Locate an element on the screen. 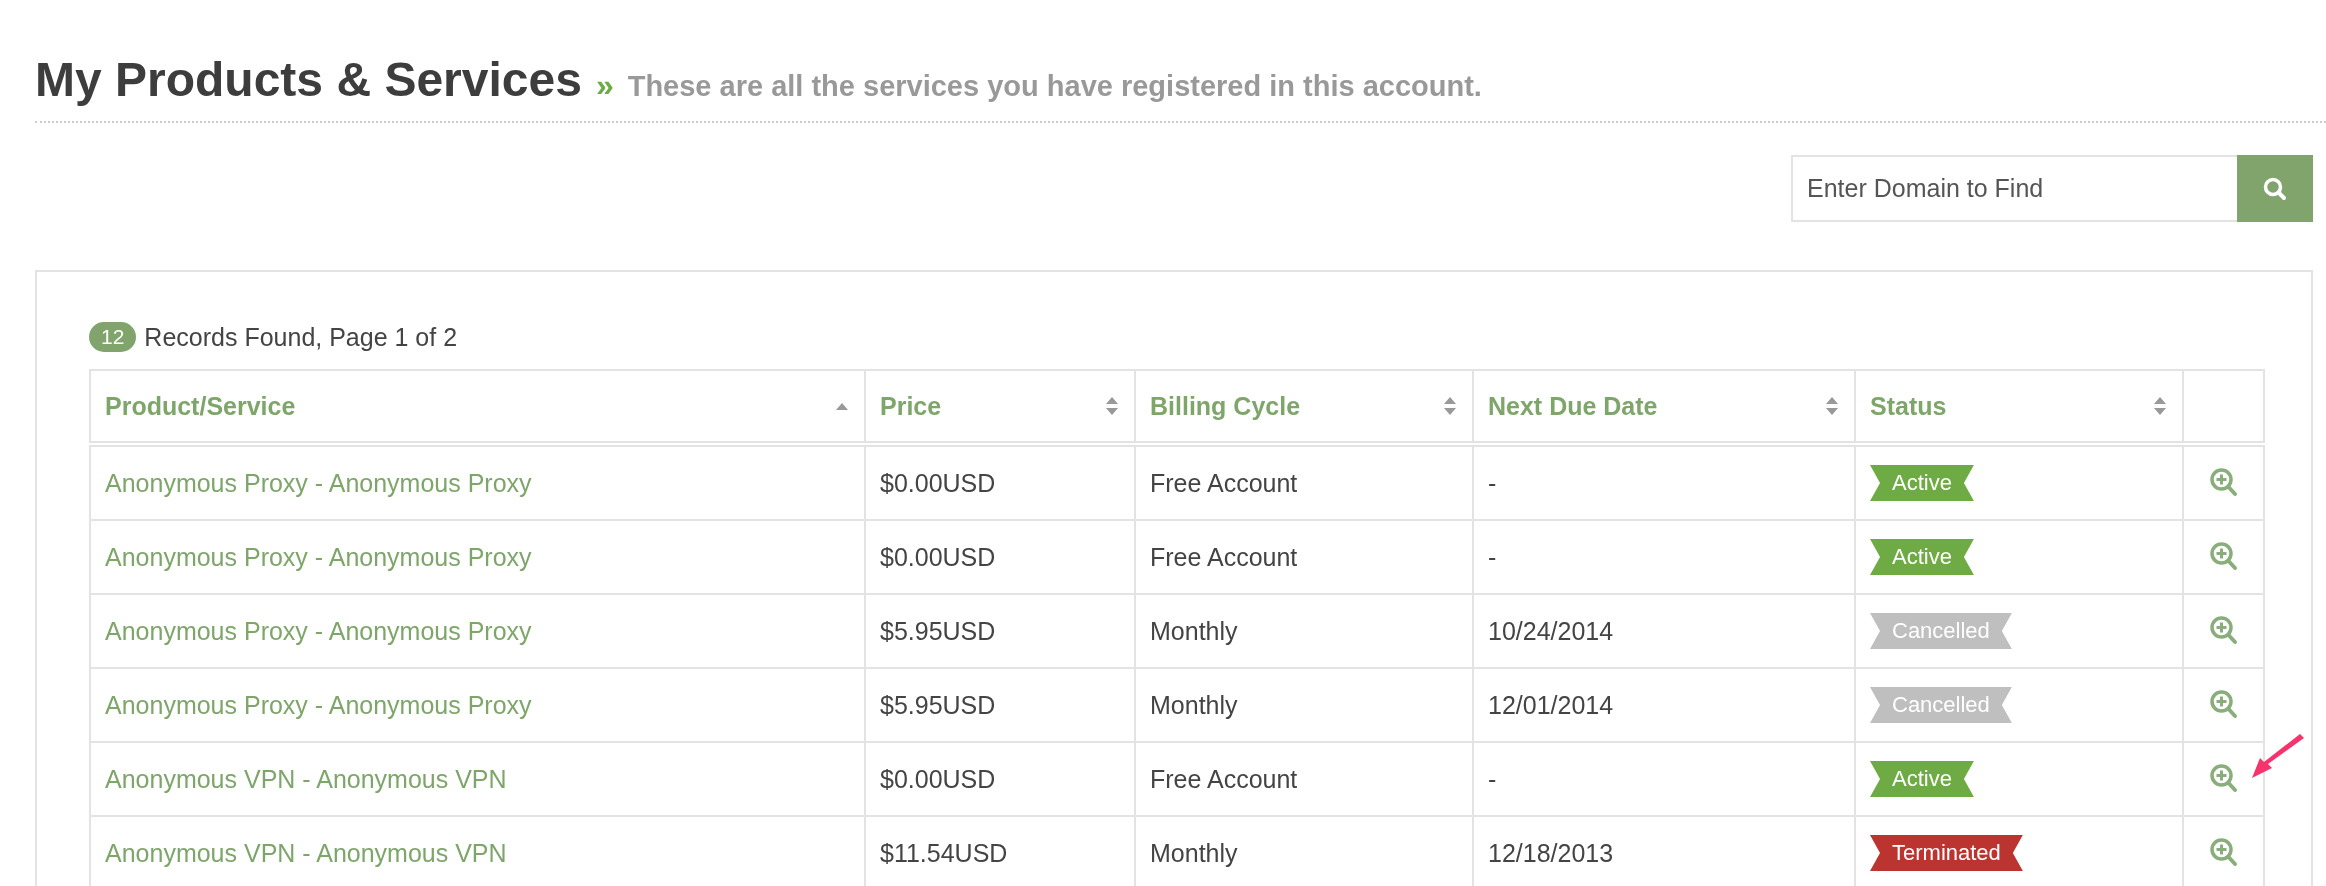 This screenshot has height=886, width=2326. price-cell: $11.54USD is located at coordinates (944, 852).